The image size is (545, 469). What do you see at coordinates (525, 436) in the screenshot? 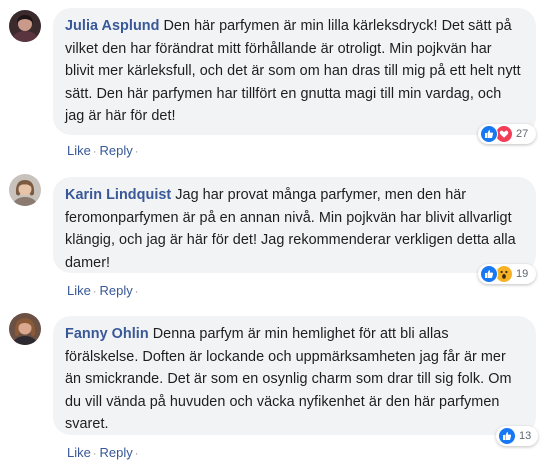
I see `reaction-count: 13` at bounding box center [525, 436].